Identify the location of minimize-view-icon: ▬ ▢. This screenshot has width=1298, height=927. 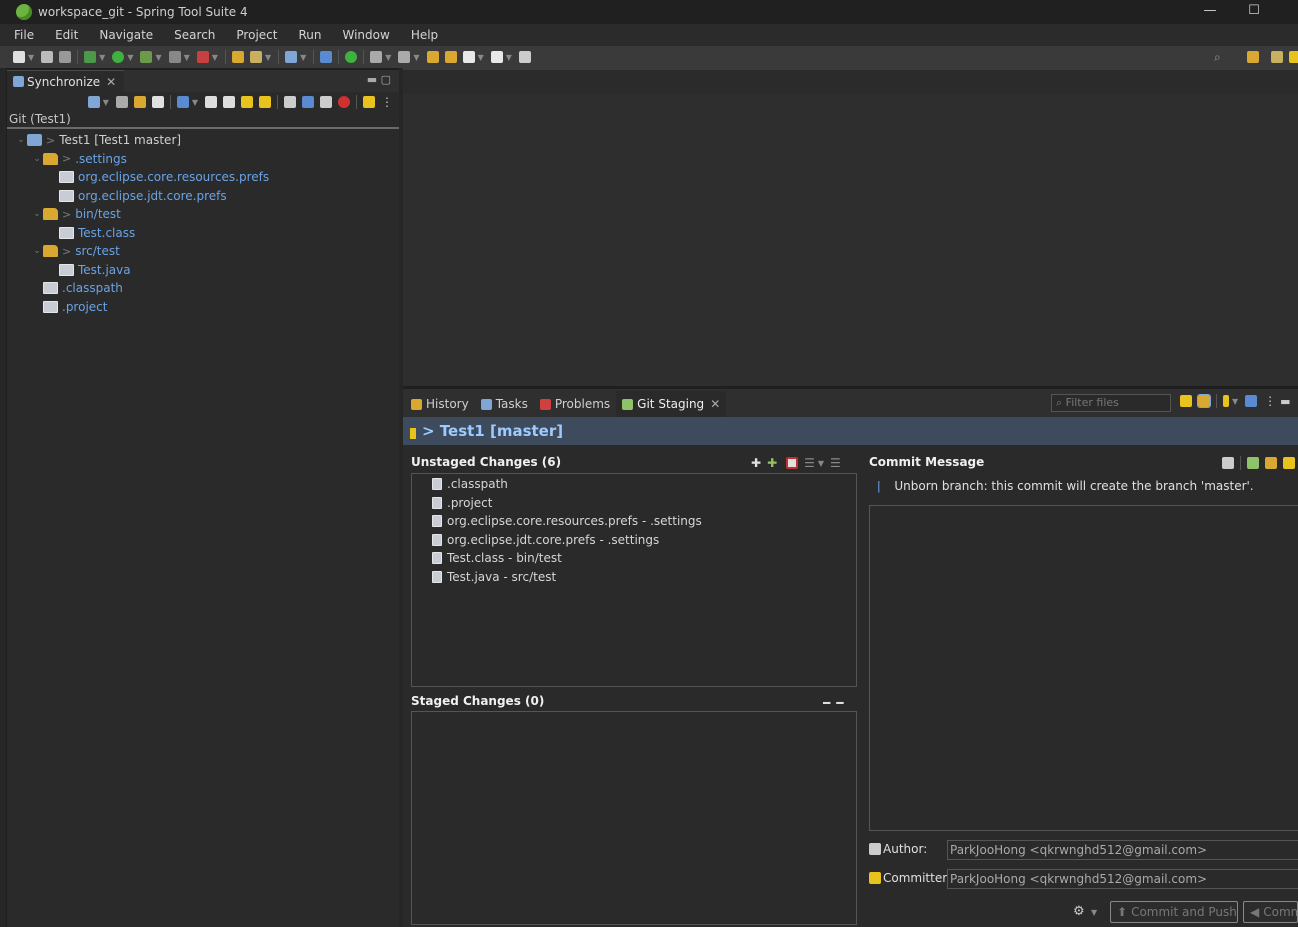
(379, 79).